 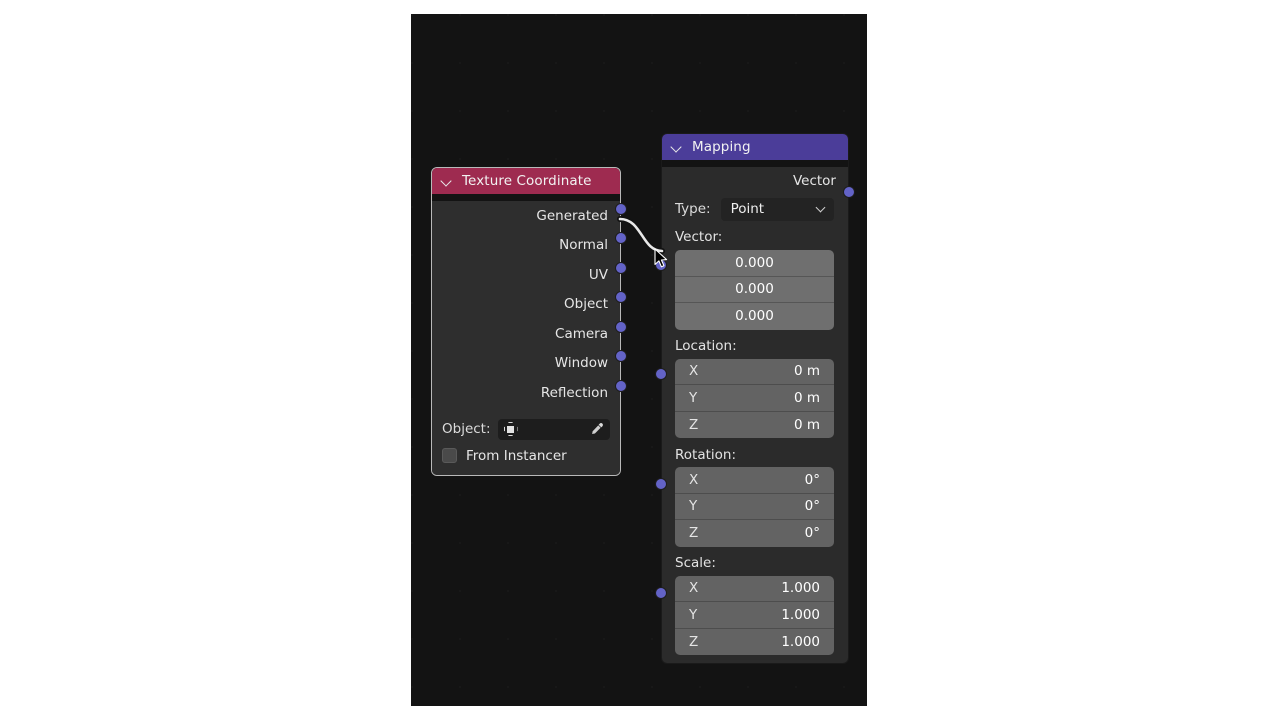 What do you see at coordinates (754, 425) in the screenshot?
I see `location-field-z: Z 0 m` at bounding box center [754, 425].